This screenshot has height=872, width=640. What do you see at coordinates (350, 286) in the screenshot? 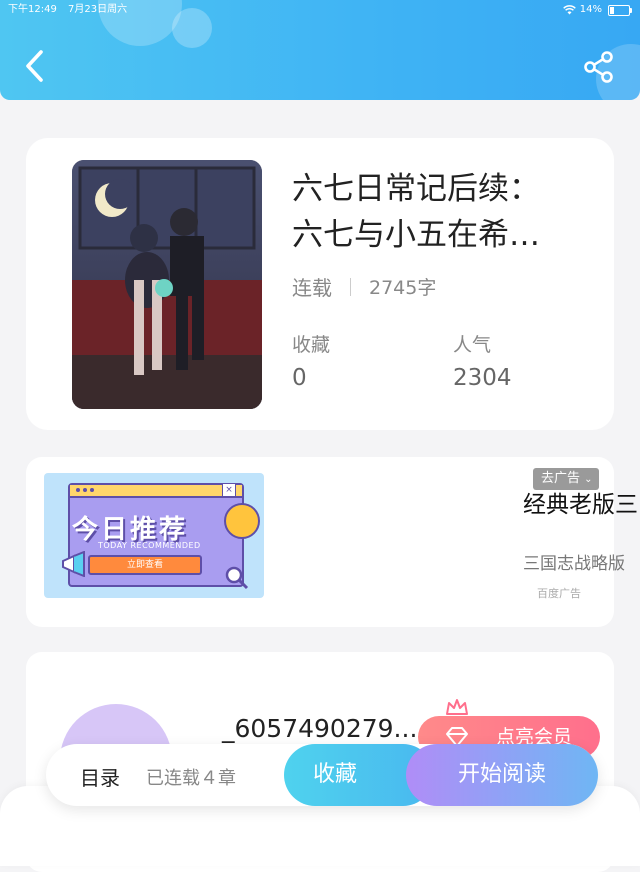
I see `meta-divider` at bounding box center [350, 286].